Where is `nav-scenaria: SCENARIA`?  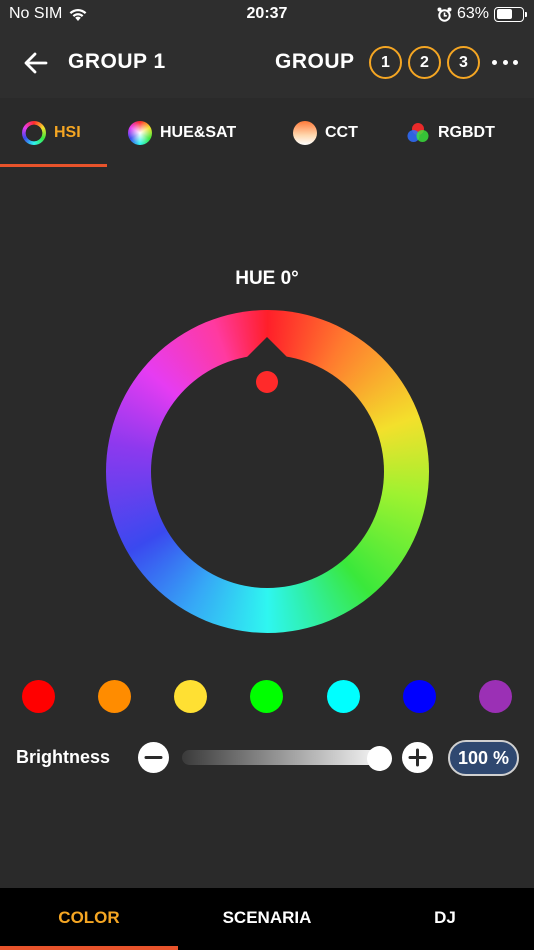 nav-scenaria: SCENARIA is located at coordinates (267, 918).